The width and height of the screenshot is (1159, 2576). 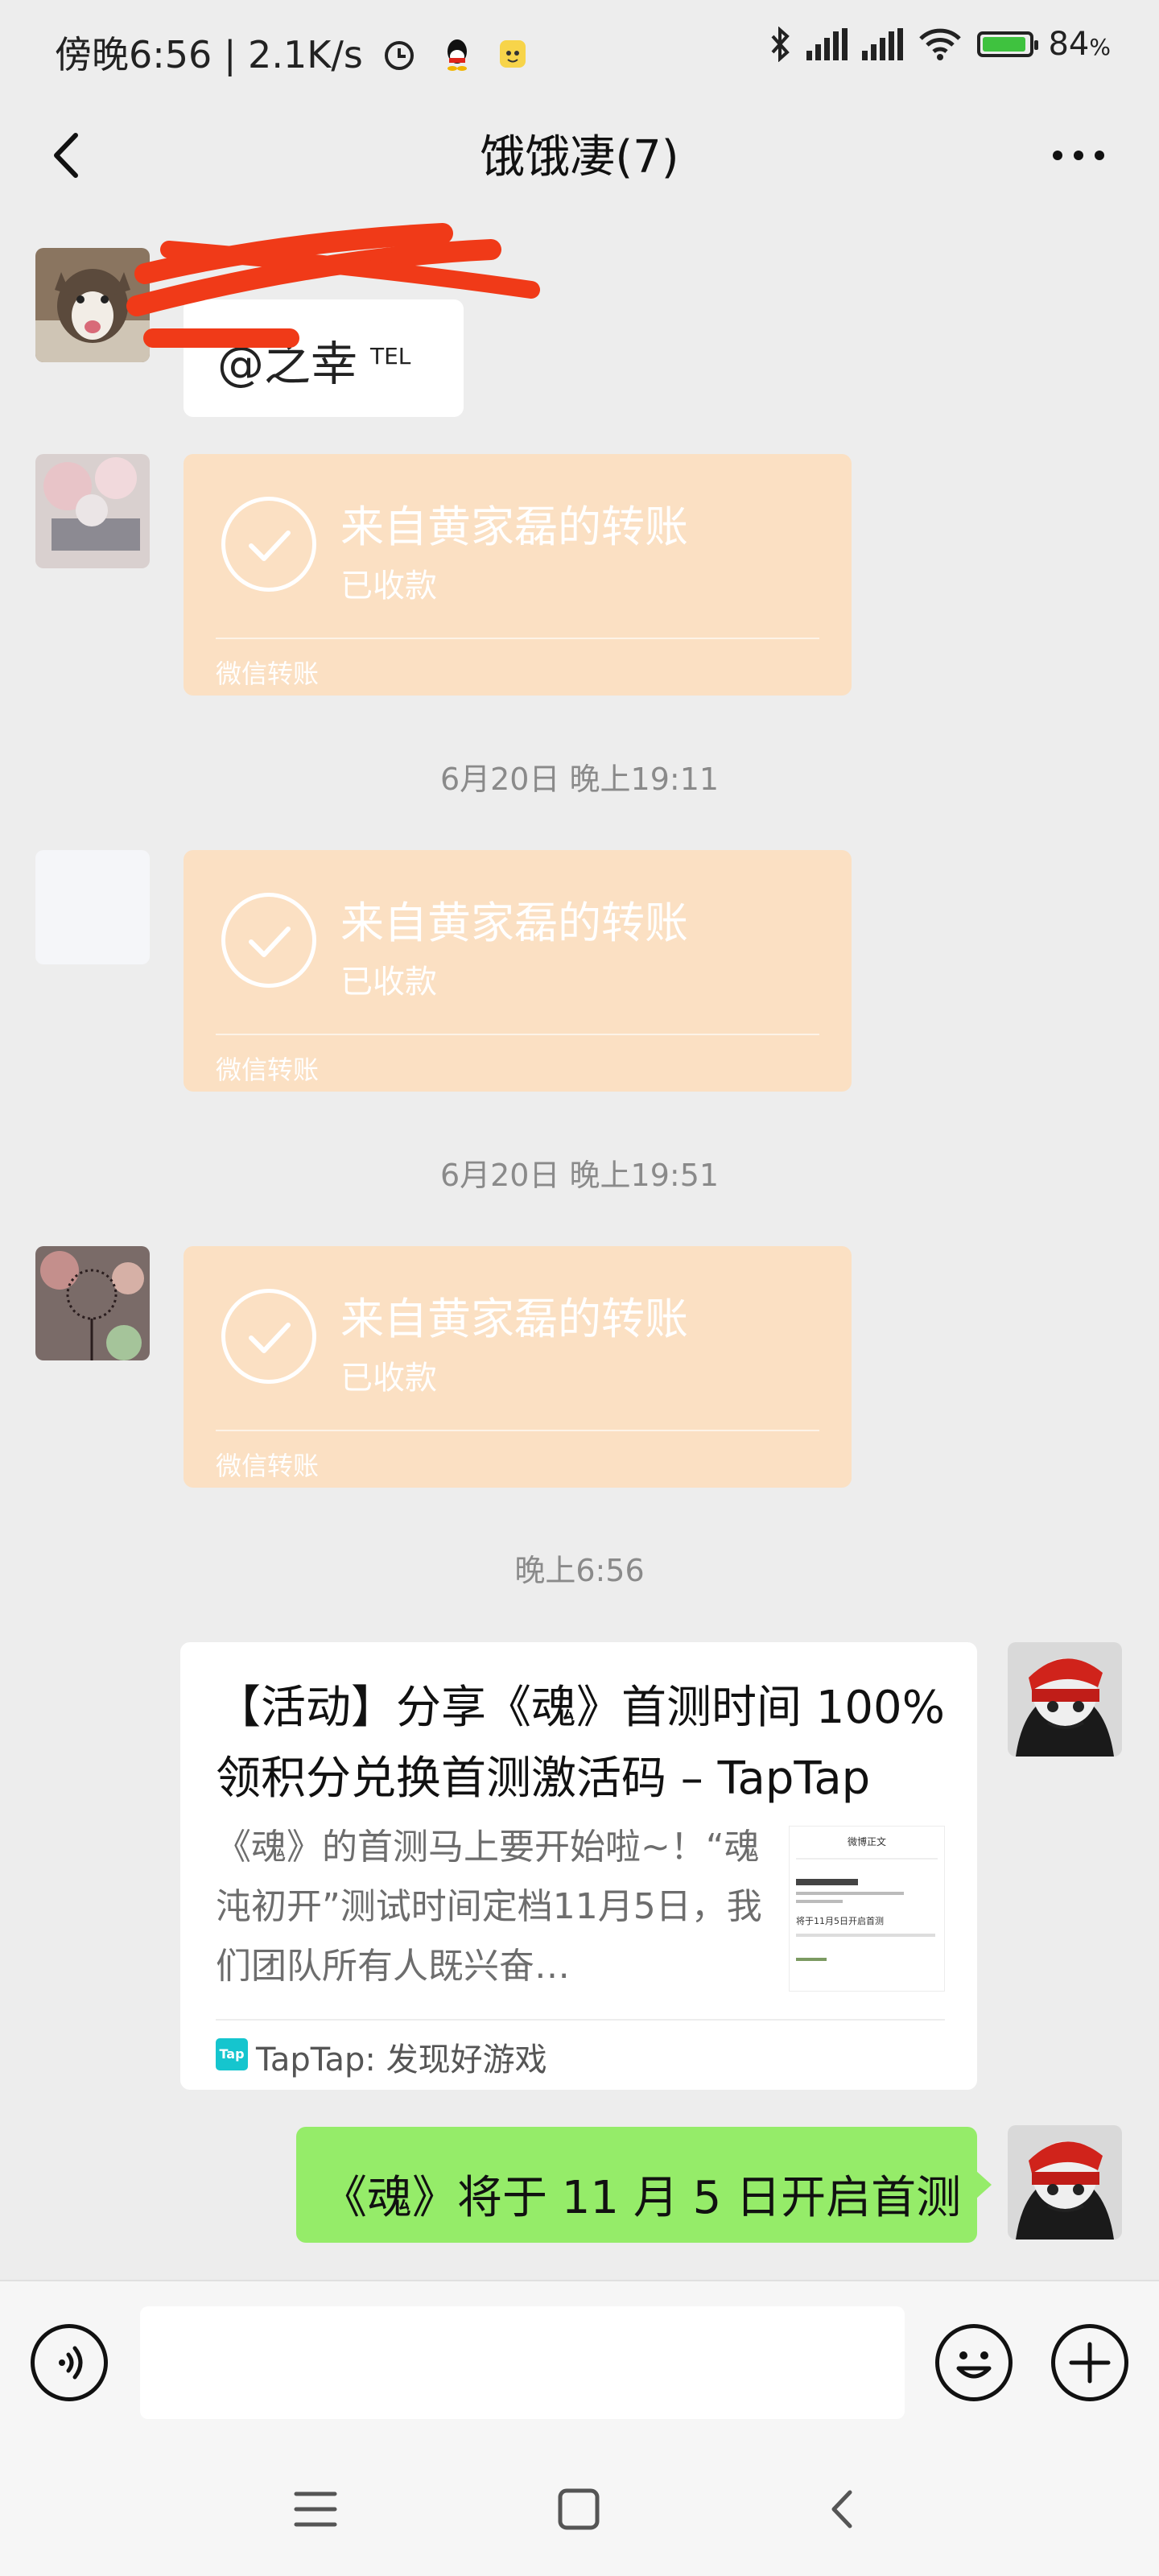 I want to click on battery-percent: 84%, so click(x=1079, y=44).